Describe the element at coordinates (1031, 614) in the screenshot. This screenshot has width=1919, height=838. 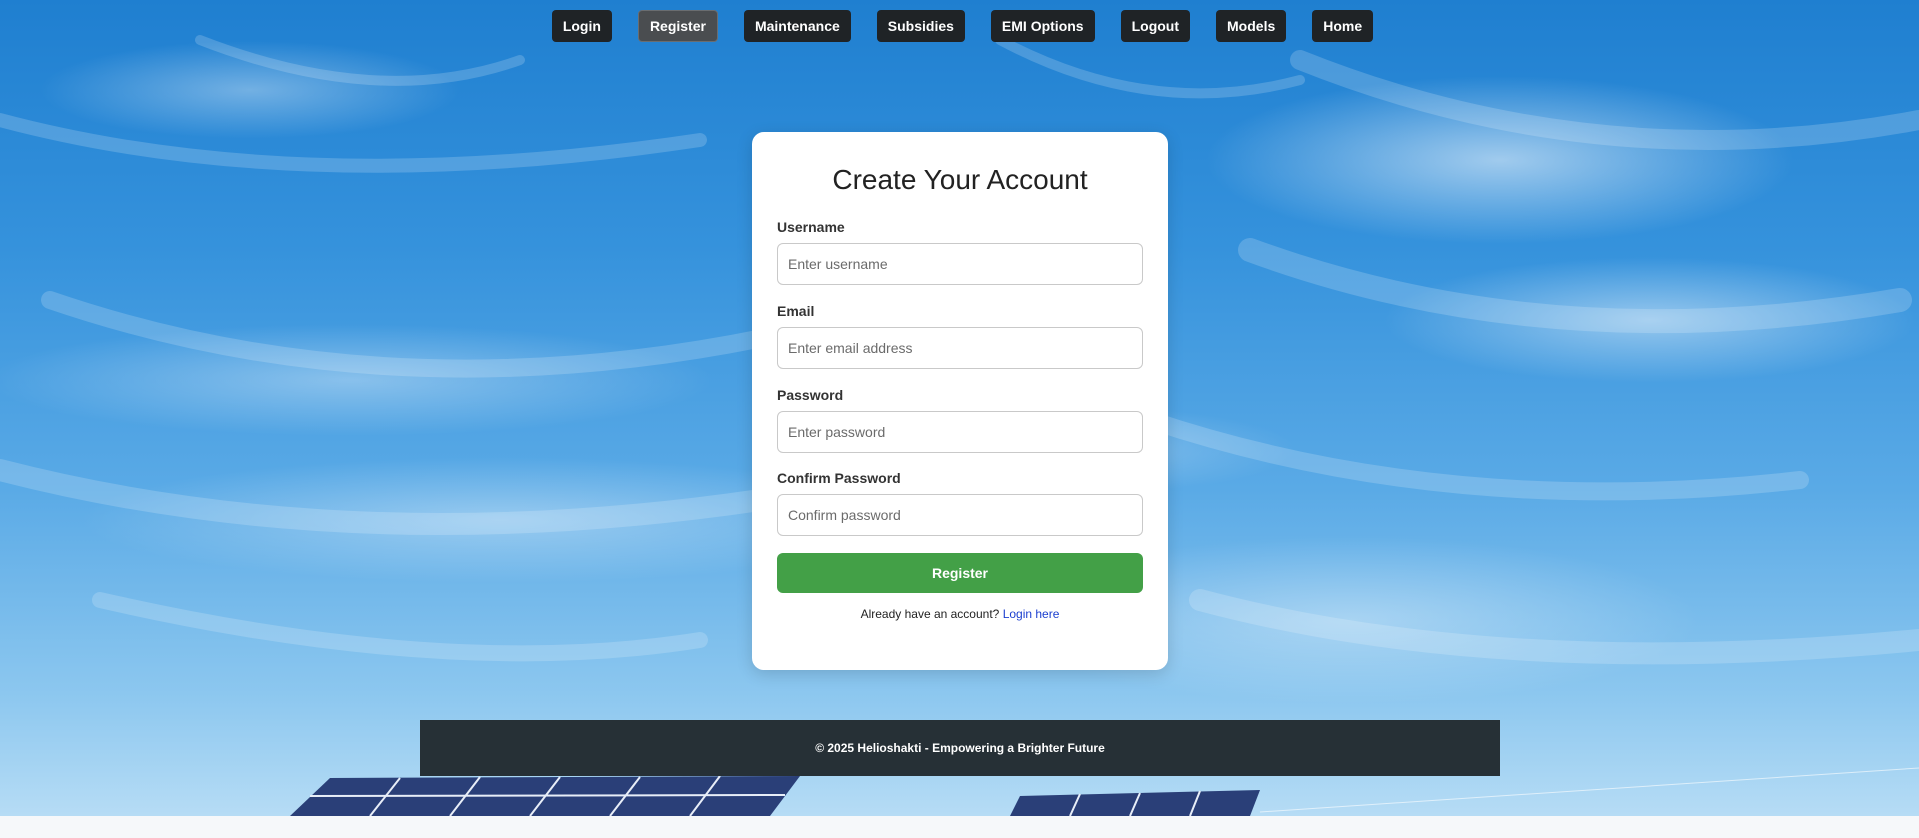
I see `login-here-link: Login here` at that location.